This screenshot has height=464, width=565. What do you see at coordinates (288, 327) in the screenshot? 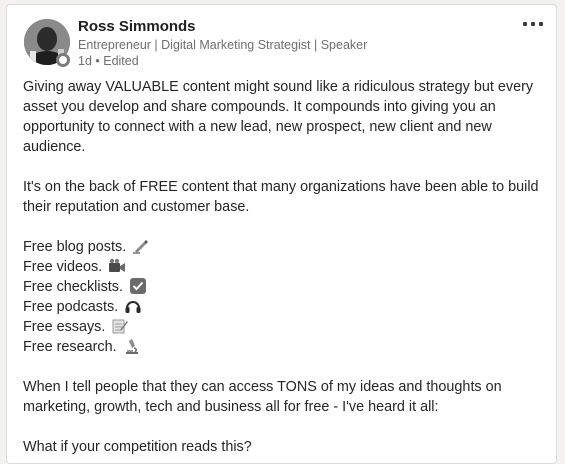
I see `list-item: Free essays.` at bounding box center [288, 327].